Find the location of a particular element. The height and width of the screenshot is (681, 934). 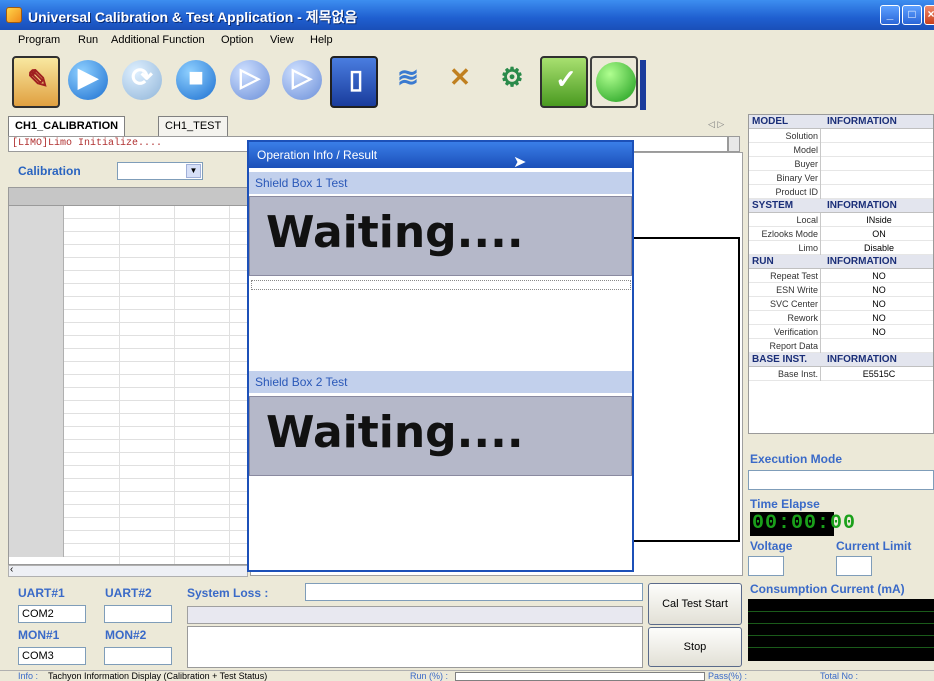

info-key: Base Inst. is located at coordinates (785, 374).